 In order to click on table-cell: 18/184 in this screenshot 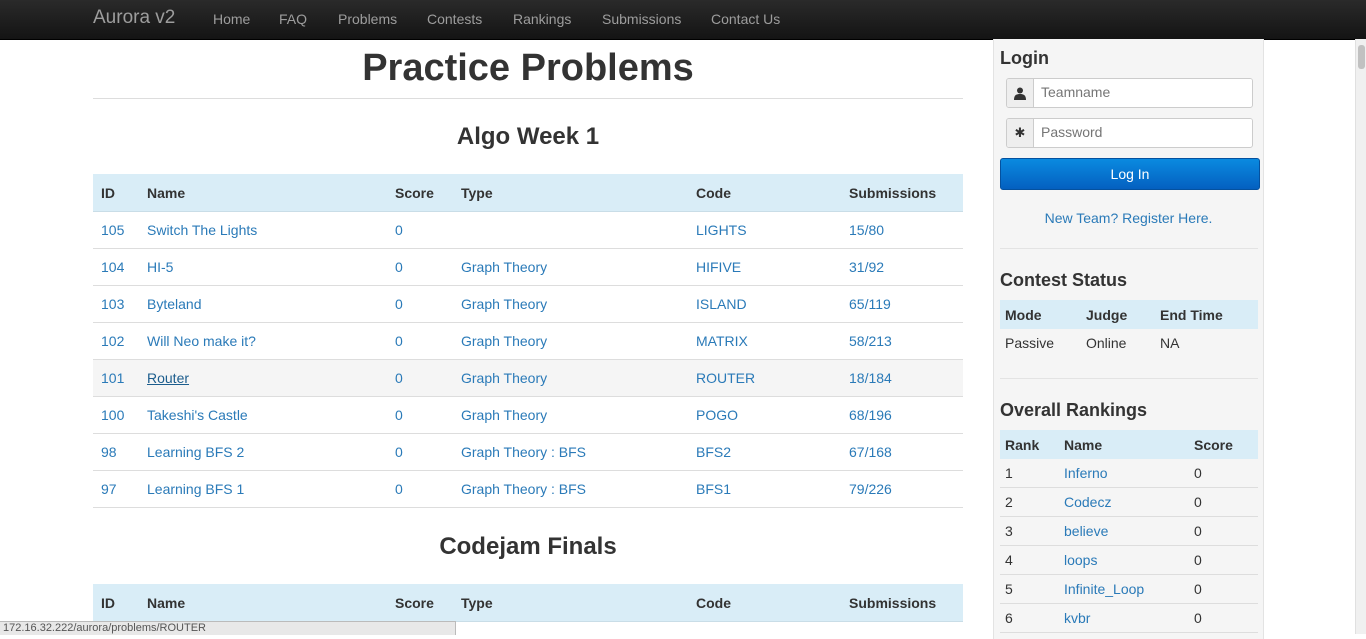, I will do `click(902, 378)`.